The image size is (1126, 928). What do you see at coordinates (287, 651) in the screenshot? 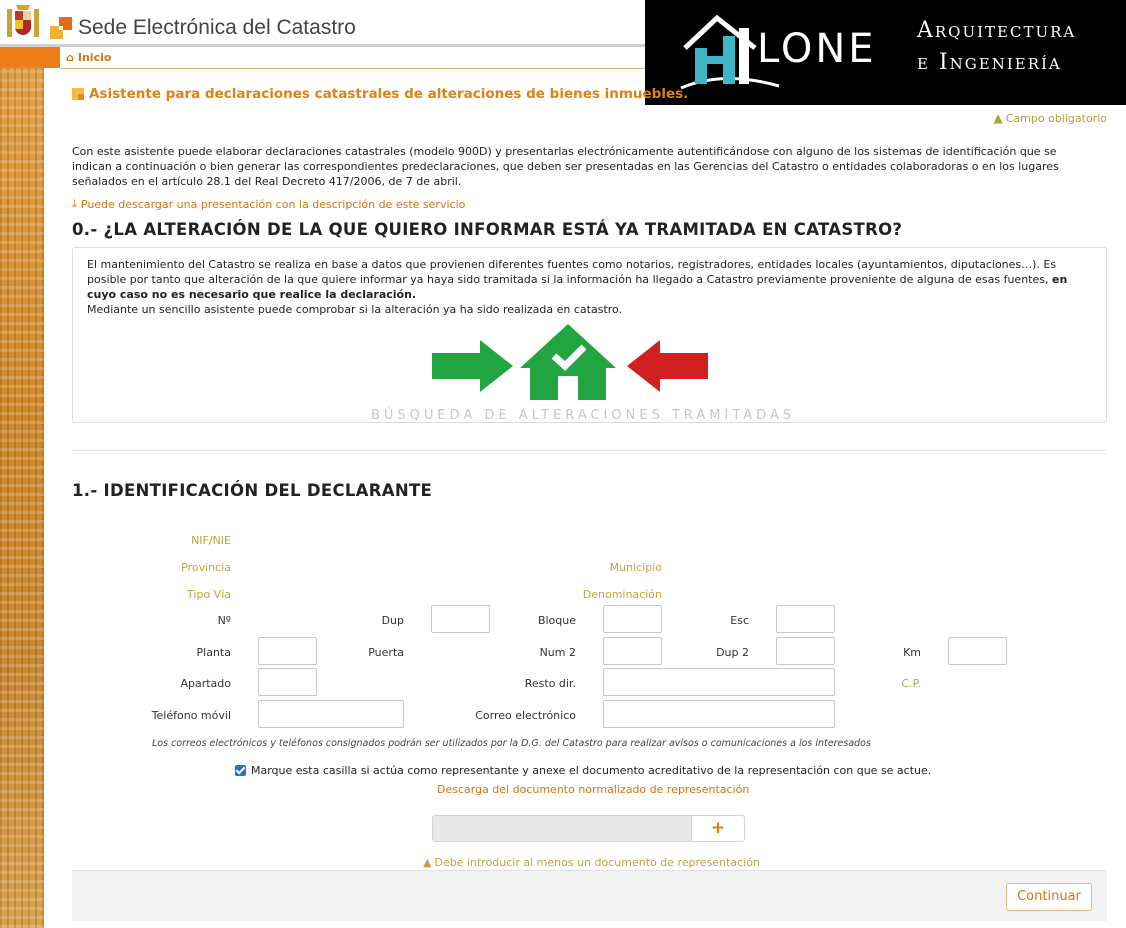
I see `planta-input` at bounding box center [287, 651].